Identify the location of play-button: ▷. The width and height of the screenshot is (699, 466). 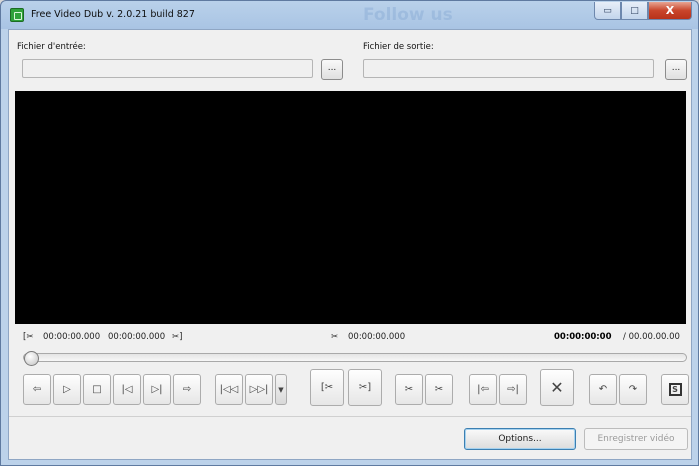
(67, 389).